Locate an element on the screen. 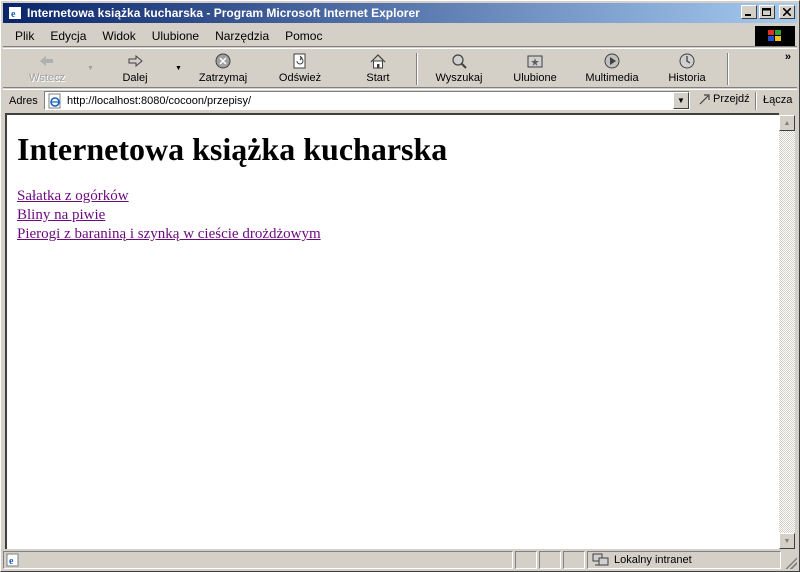 The width and height of the screenshot is (800, 572). status-text-panel: e is located at coordinates (258, 560).